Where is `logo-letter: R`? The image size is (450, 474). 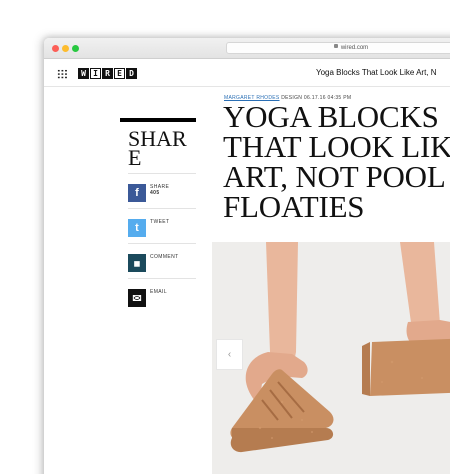 logo-letter: R is located at coordinates (107, 73).